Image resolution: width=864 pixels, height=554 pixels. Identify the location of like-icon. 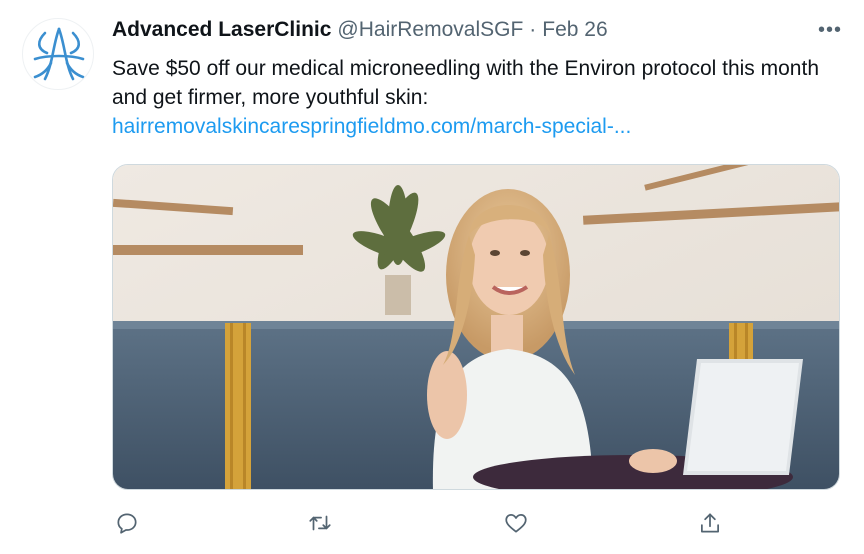
(516, 523).